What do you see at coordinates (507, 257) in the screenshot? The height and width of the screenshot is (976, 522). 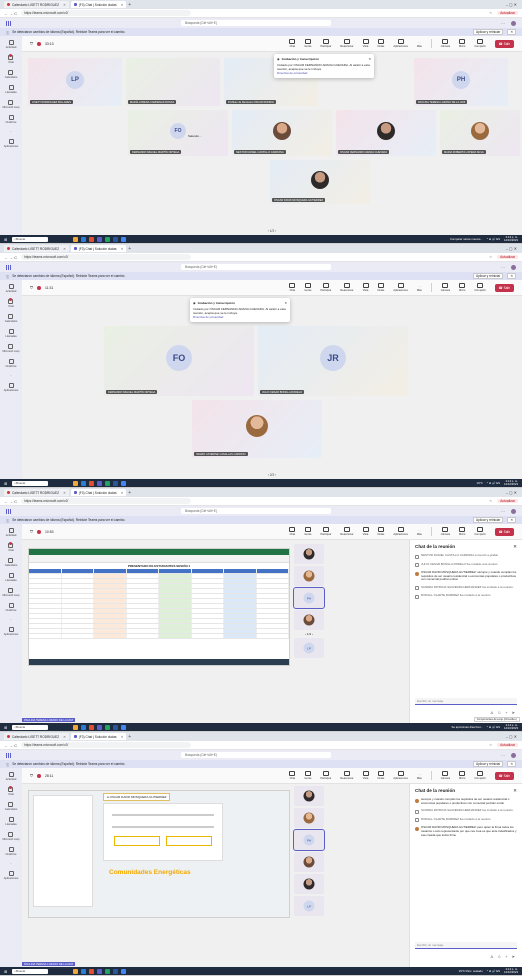 I see `update-button: Actualizar` at bounding box center [507, 257].